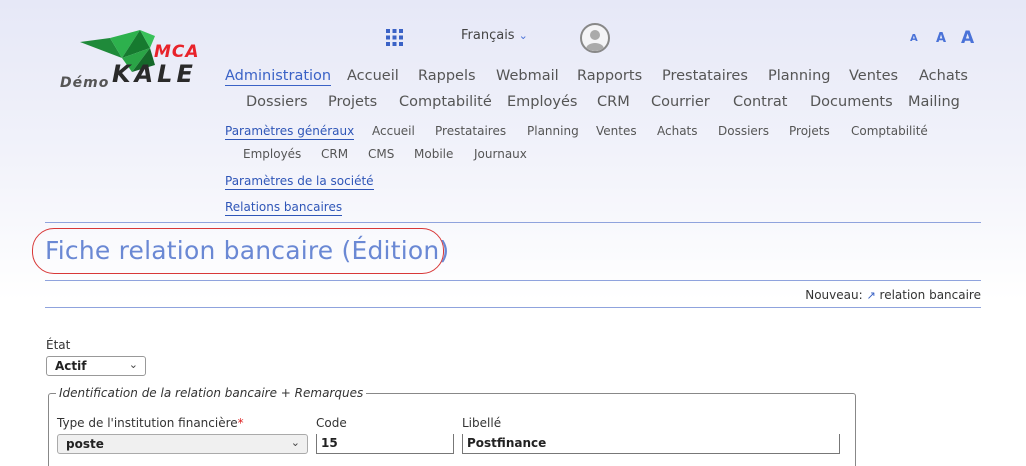  I want to click on font-size-small-button: A, so click(914, 38).